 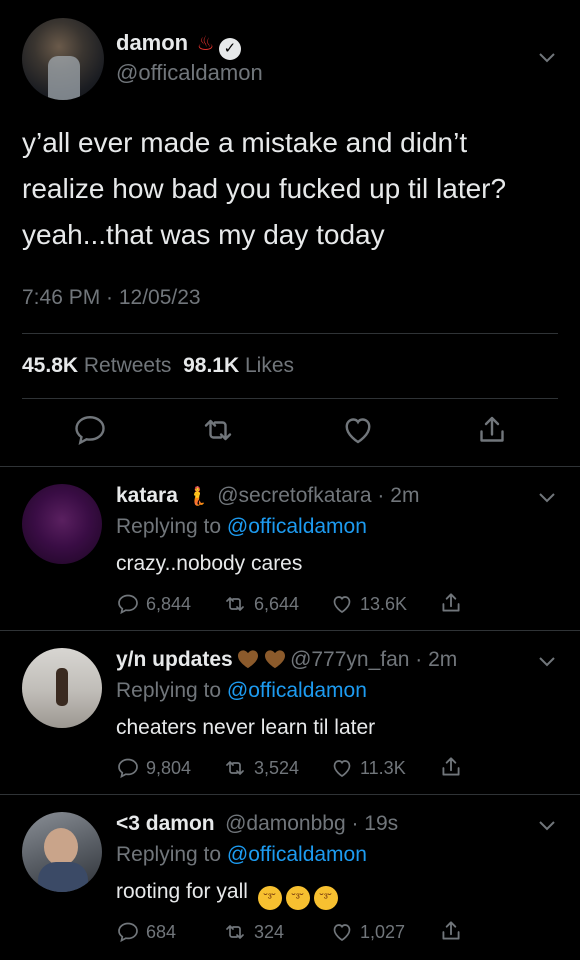 I want to click on author-handle: @officaldamon, so click(x=189, y=73).